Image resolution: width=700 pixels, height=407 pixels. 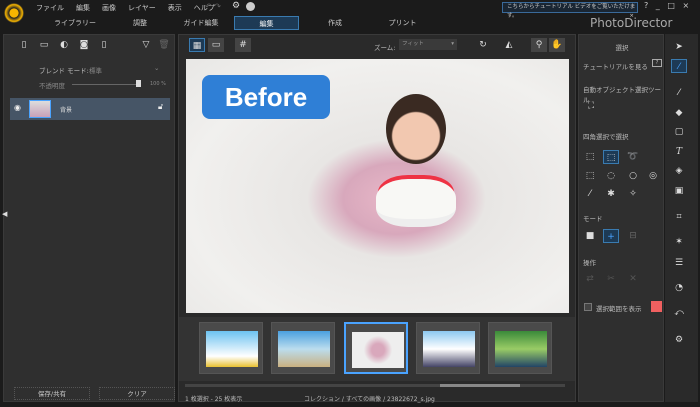 I want to click on opacity-slider-handle, so click(x=138, y=83).